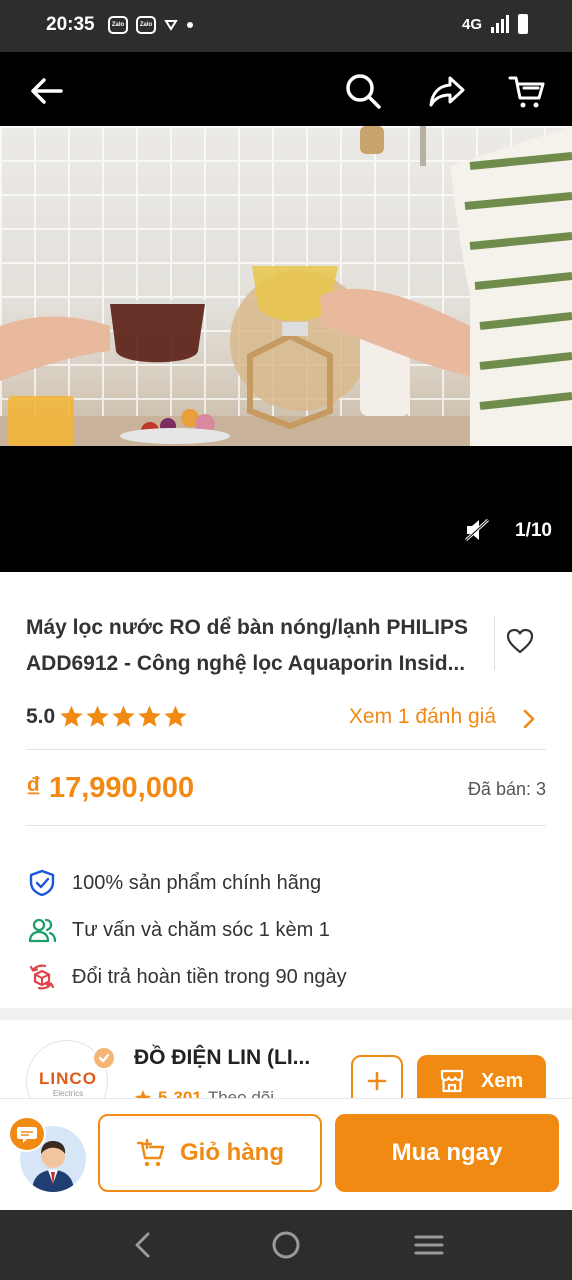 The width and height of the screenshot is (572, 1280). I want to click on top-app-bar, so click(286, 89).